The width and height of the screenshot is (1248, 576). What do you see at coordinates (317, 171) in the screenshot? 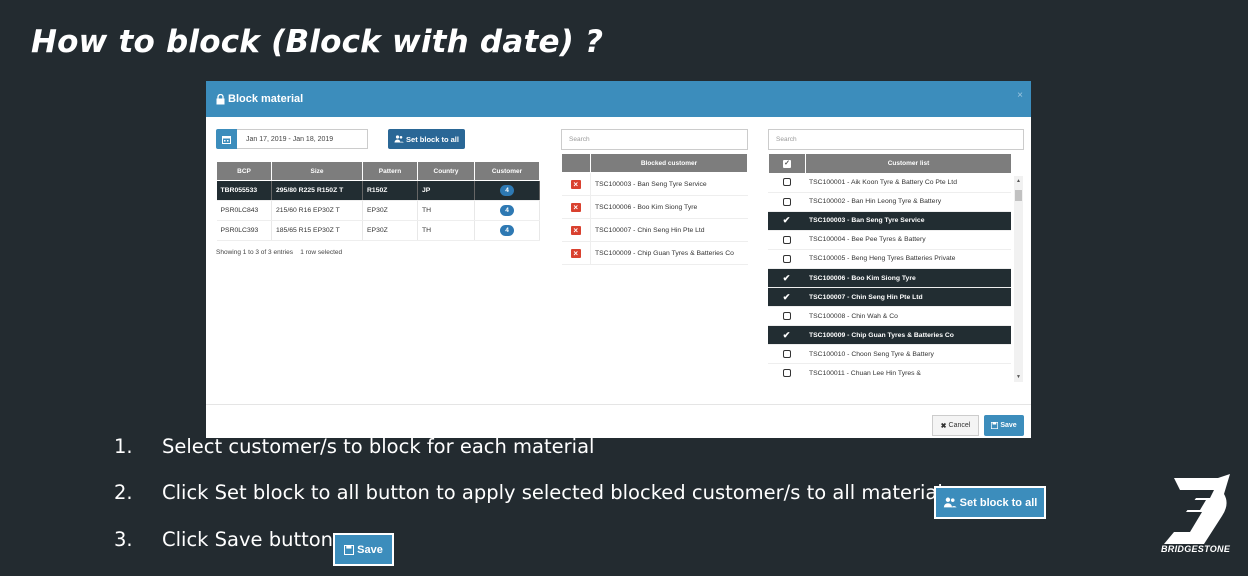
I see `col-size: Size` at bounding box center [317, 171].